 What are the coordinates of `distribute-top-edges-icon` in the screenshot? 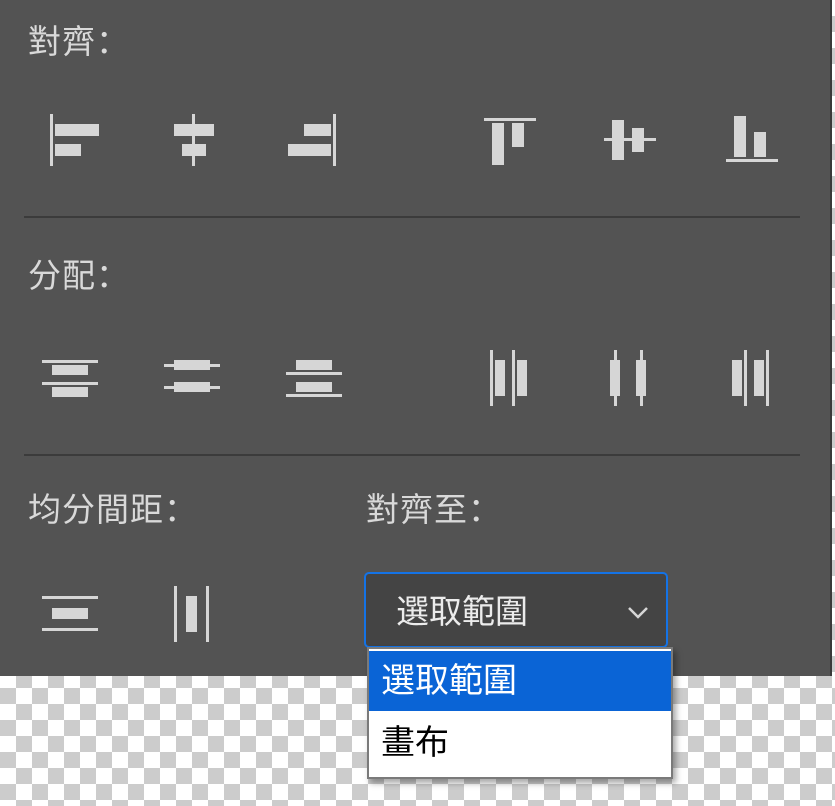 It's located at (70, 378).